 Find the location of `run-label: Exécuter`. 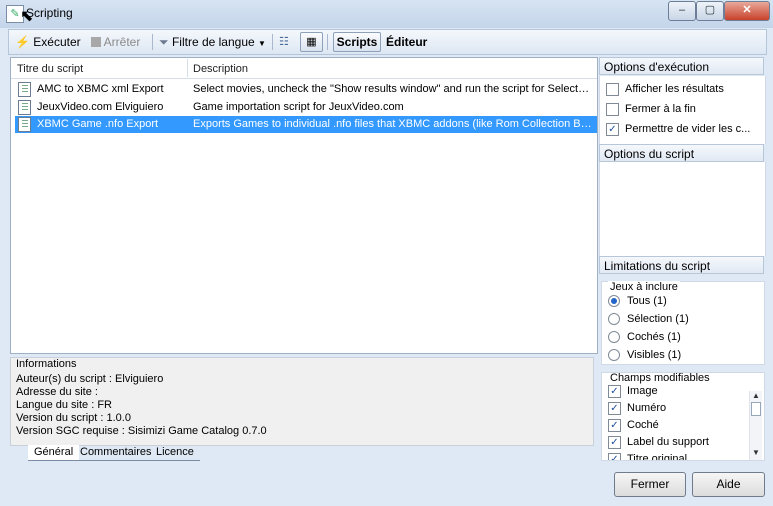

run-label: Exécuter is located at coordinates (57, 42).